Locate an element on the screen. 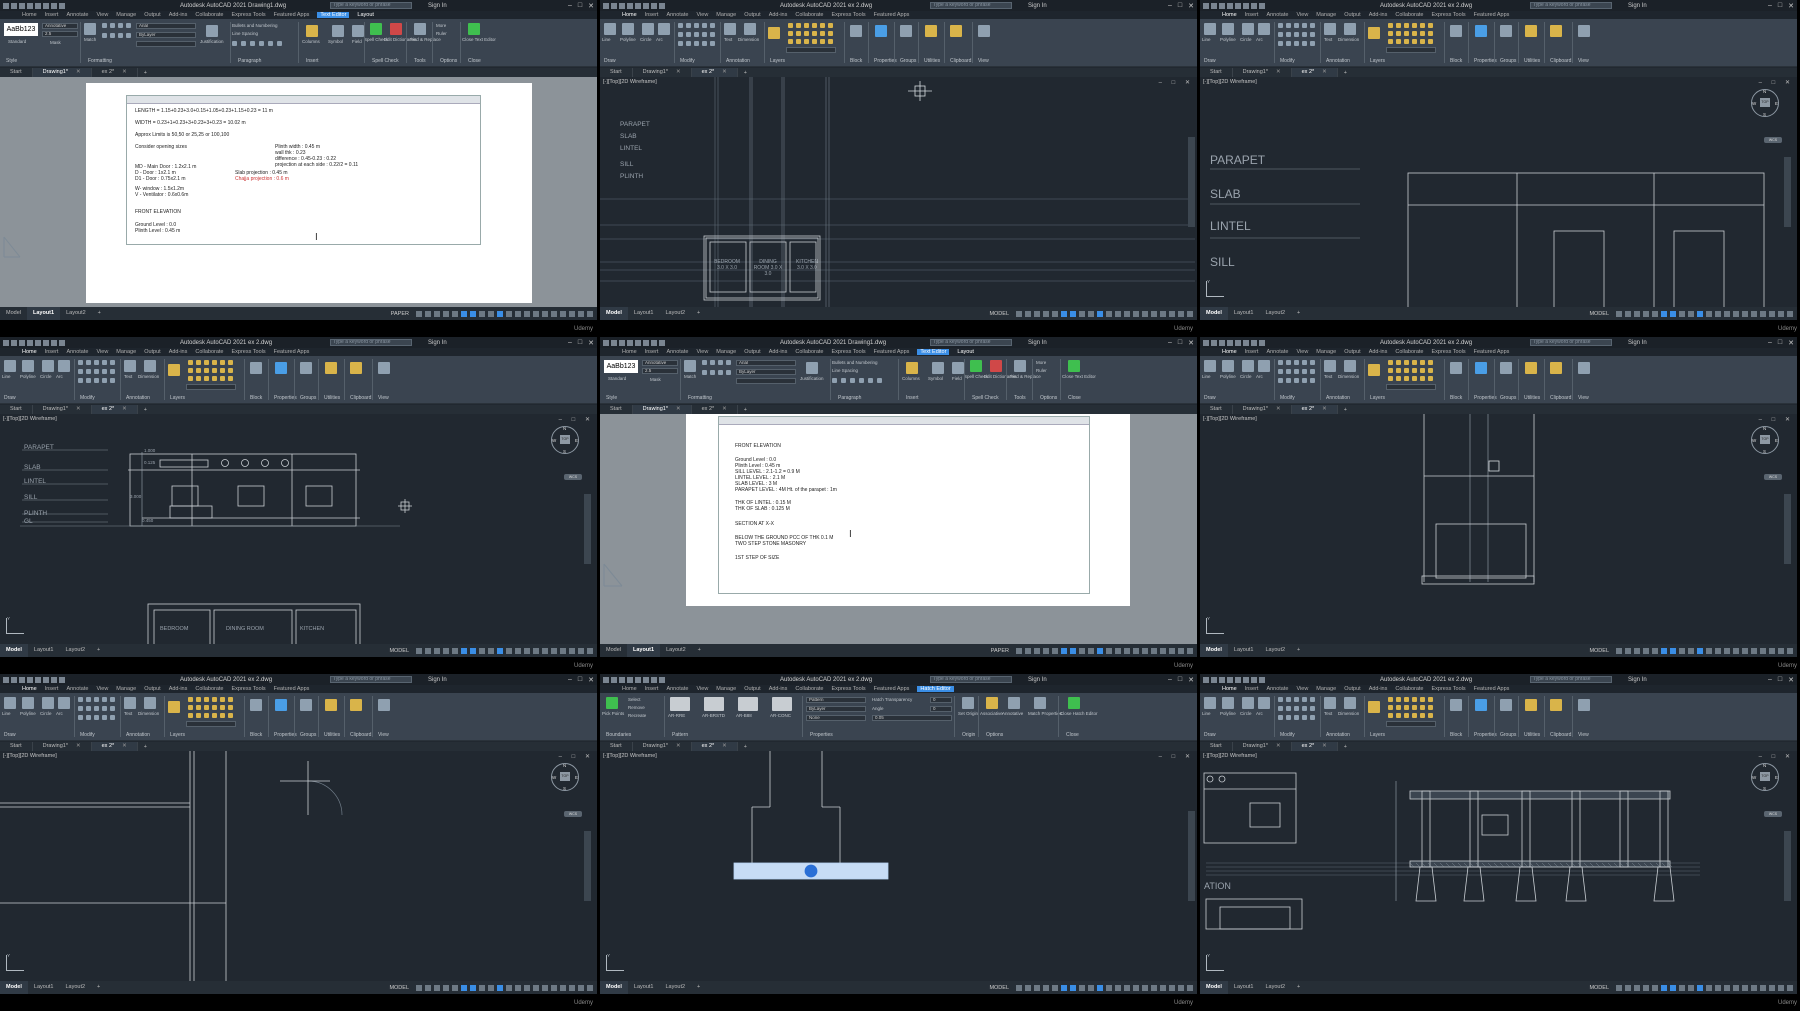  level-label: PARAPET is located at coordinates (635, 124).